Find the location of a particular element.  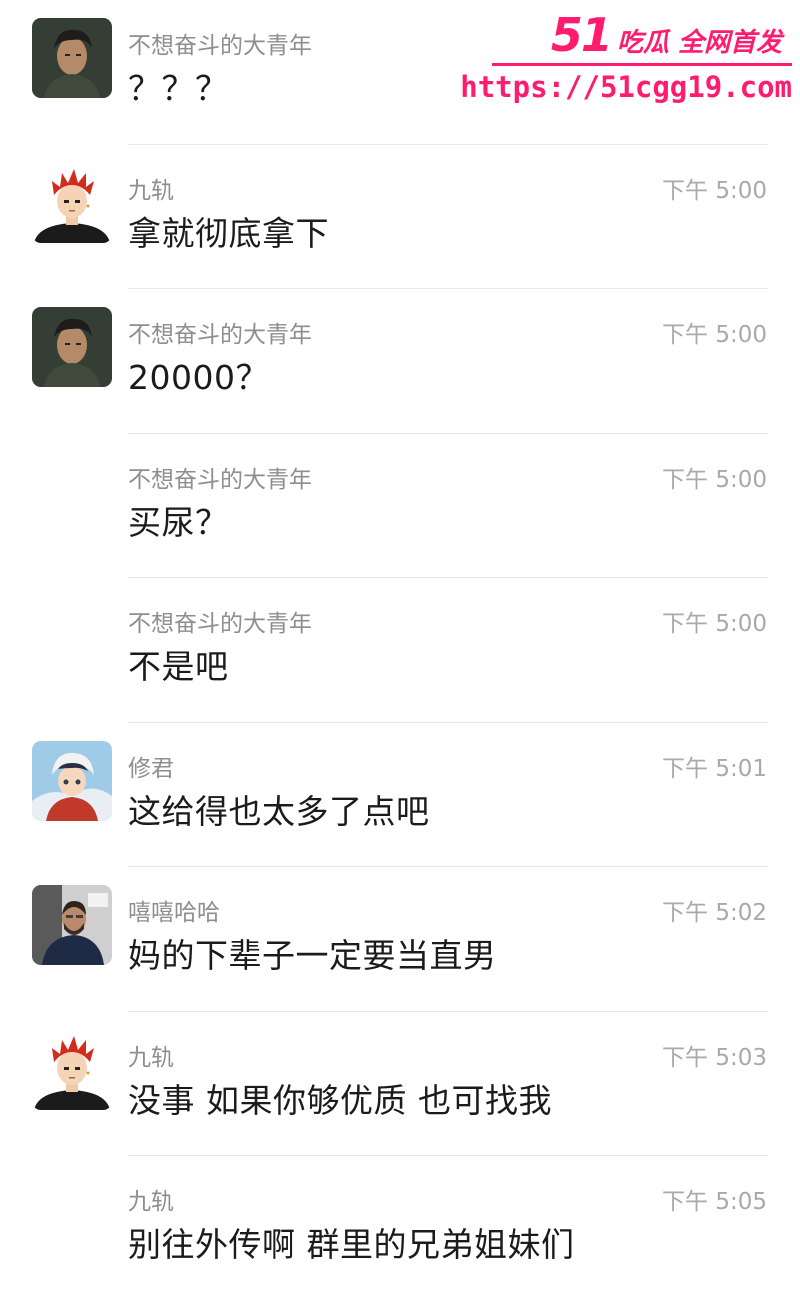

message-row: 不想奋斗的大青年 下午 5:00 买尿？ is located at coordinates (400, 506).